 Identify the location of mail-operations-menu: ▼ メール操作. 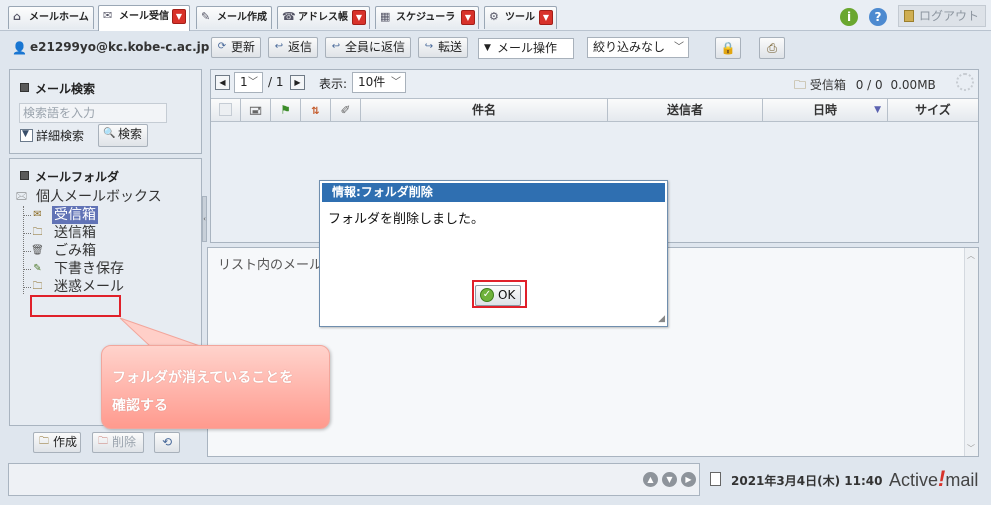
(526, 48).